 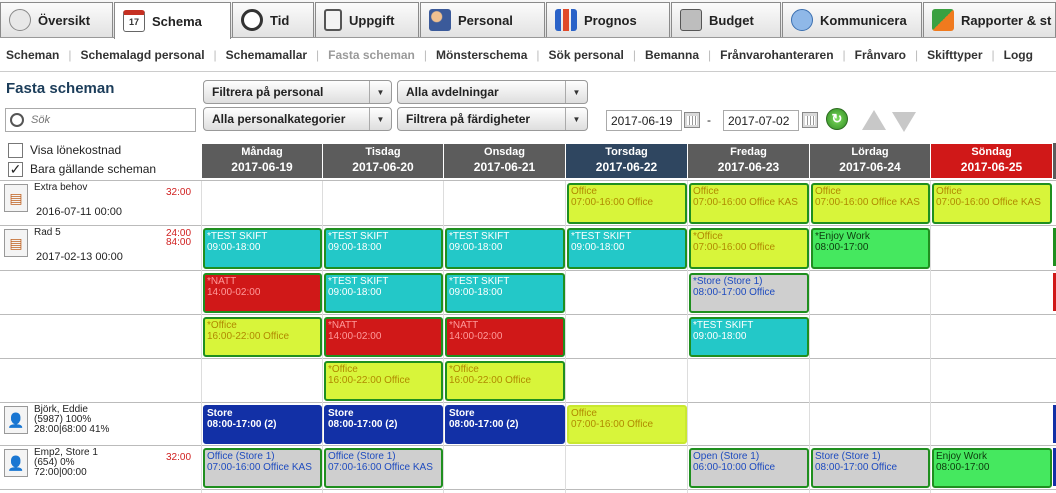 What do you see at coordinates (761, 120) in the screenshot?
I see `date-to-input: 2017-07-02` at bounding box center [761, 120].